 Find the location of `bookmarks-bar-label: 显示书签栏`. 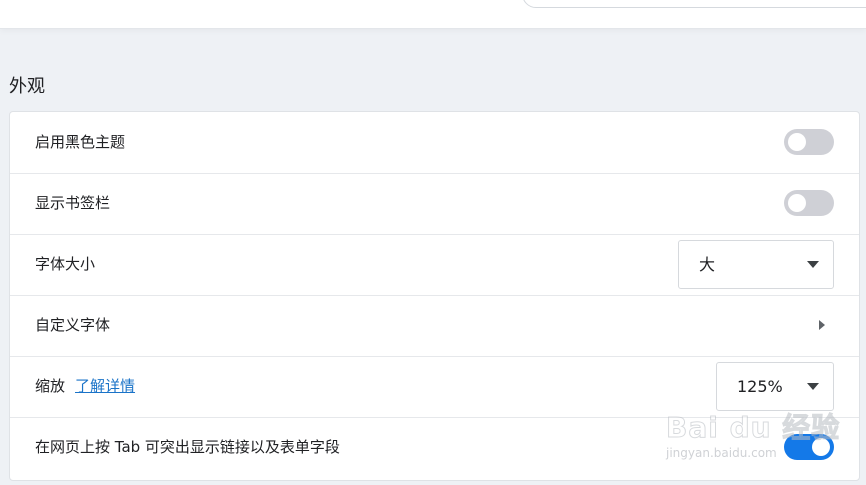

bookmarks-bar-label: 显示书签栏 is located at coordinates (73, 203).